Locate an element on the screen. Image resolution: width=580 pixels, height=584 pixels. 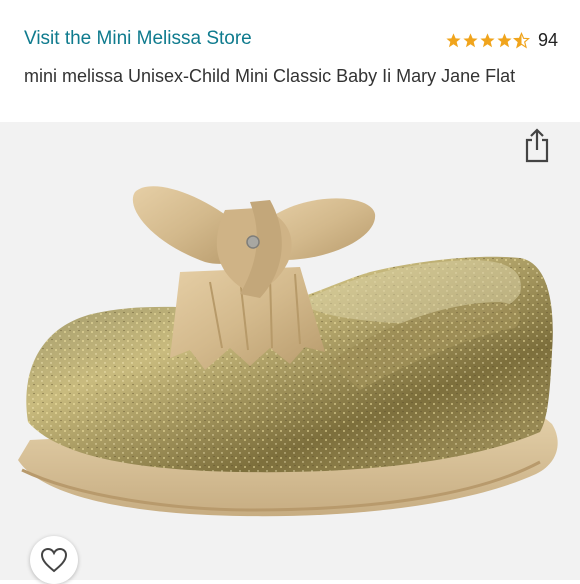
star-rating: 94 is located at coordinates (501, 40).